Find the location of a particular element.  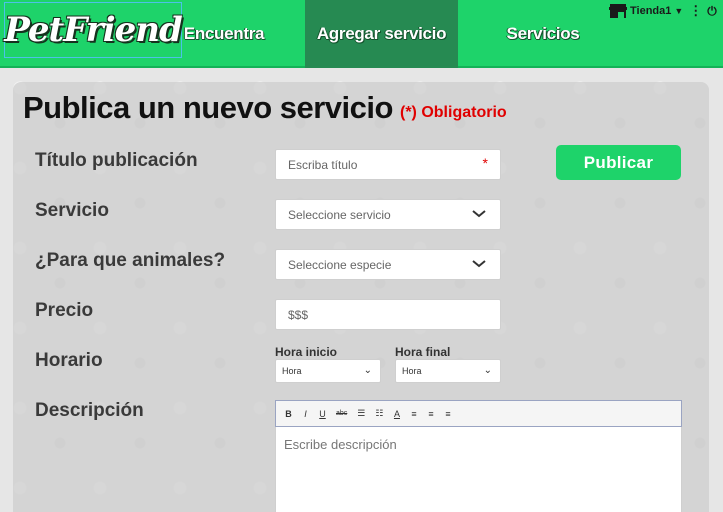

precio-input: $$$ is located at coordinates (388, 314).